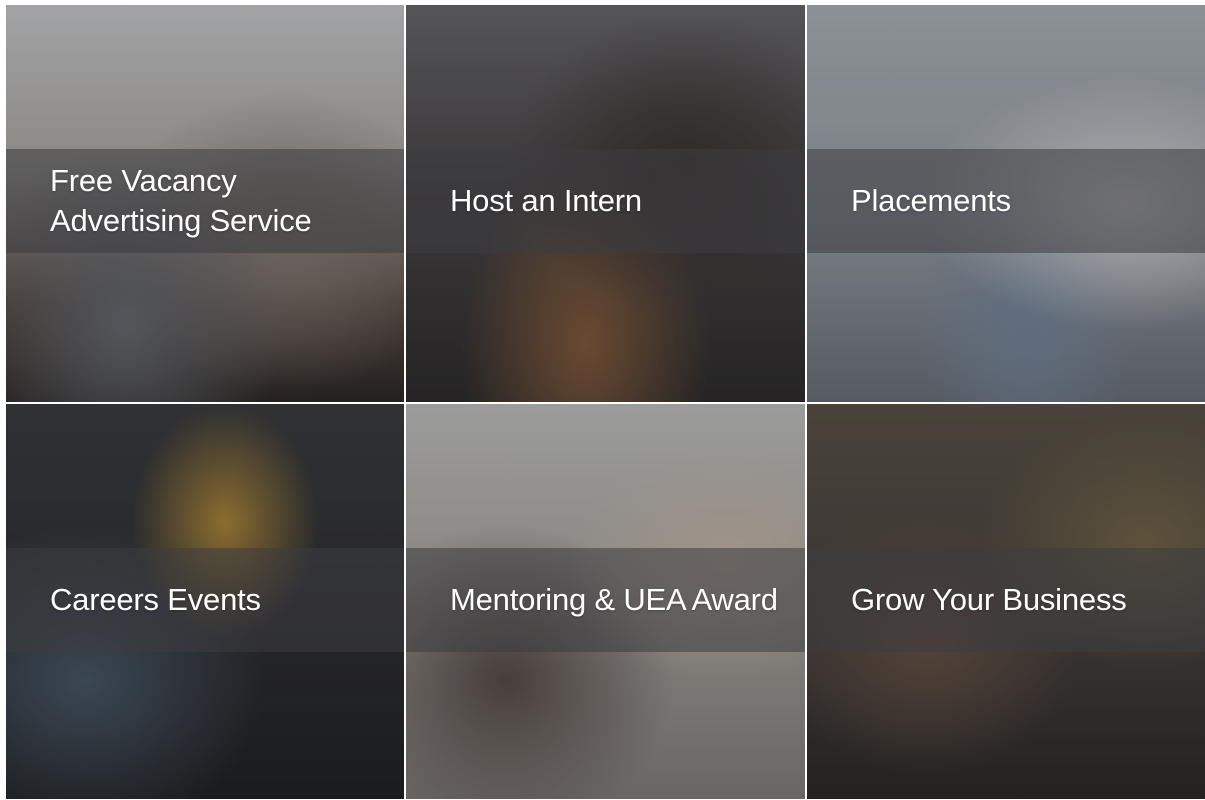 The width and height of the screenshot is (1205, 800). What do you see at coordinates (546, 200) in the screenshot?
I see `tile-label: Host an Intern` at bounding box center [546, 200].